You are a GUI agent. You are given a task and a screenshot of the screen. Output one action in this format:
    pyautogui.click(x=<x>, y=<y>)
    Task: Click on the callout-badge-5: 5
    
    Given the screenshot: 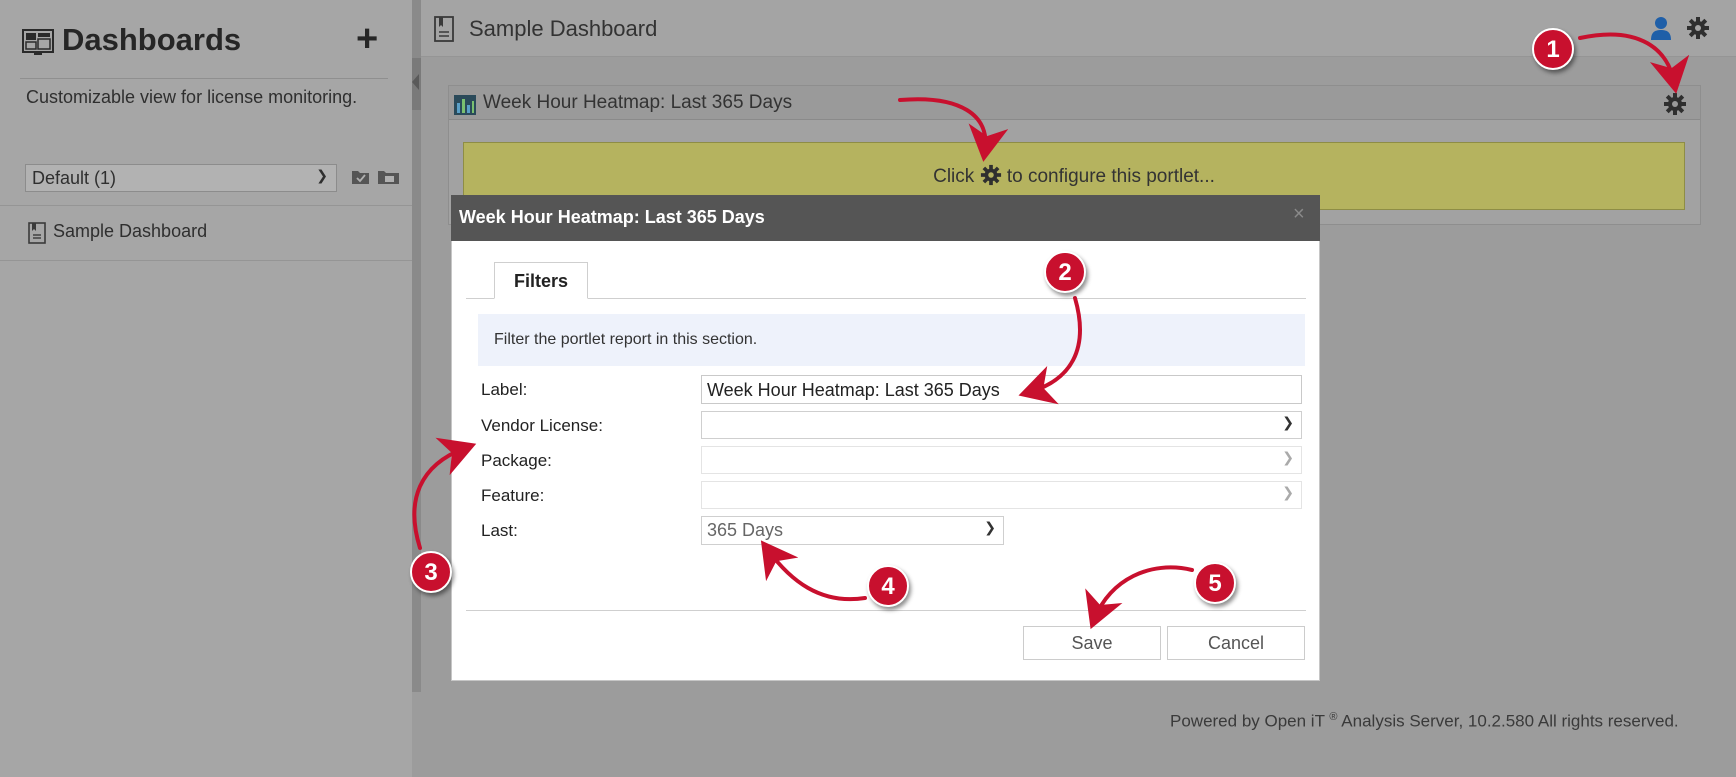 What is the action you would take?
    pyautogui.click(x=1215, y=583)
    